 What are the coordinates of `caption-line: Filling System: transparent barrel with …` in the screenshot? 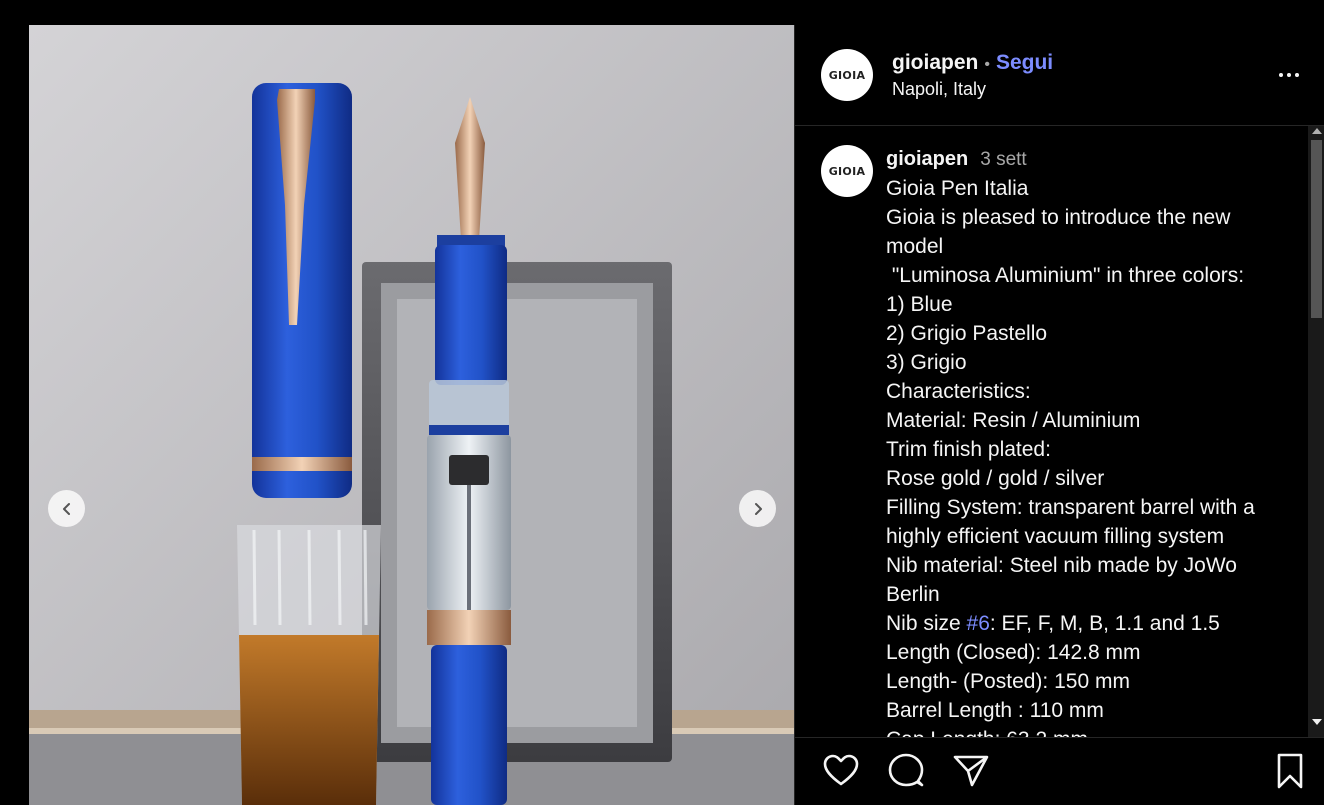 It's located at (1070, 507).